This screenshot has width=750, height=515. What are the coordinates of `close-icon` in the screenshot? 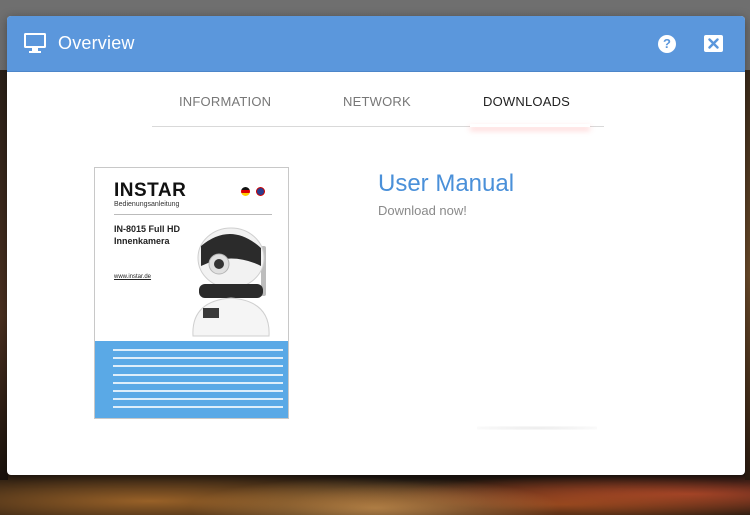 It's located at (713, 43).